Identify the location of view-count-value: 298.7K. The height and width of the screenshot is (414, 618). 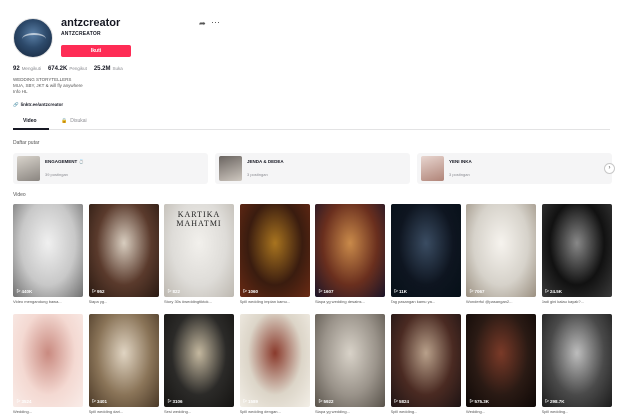
(557, 401).